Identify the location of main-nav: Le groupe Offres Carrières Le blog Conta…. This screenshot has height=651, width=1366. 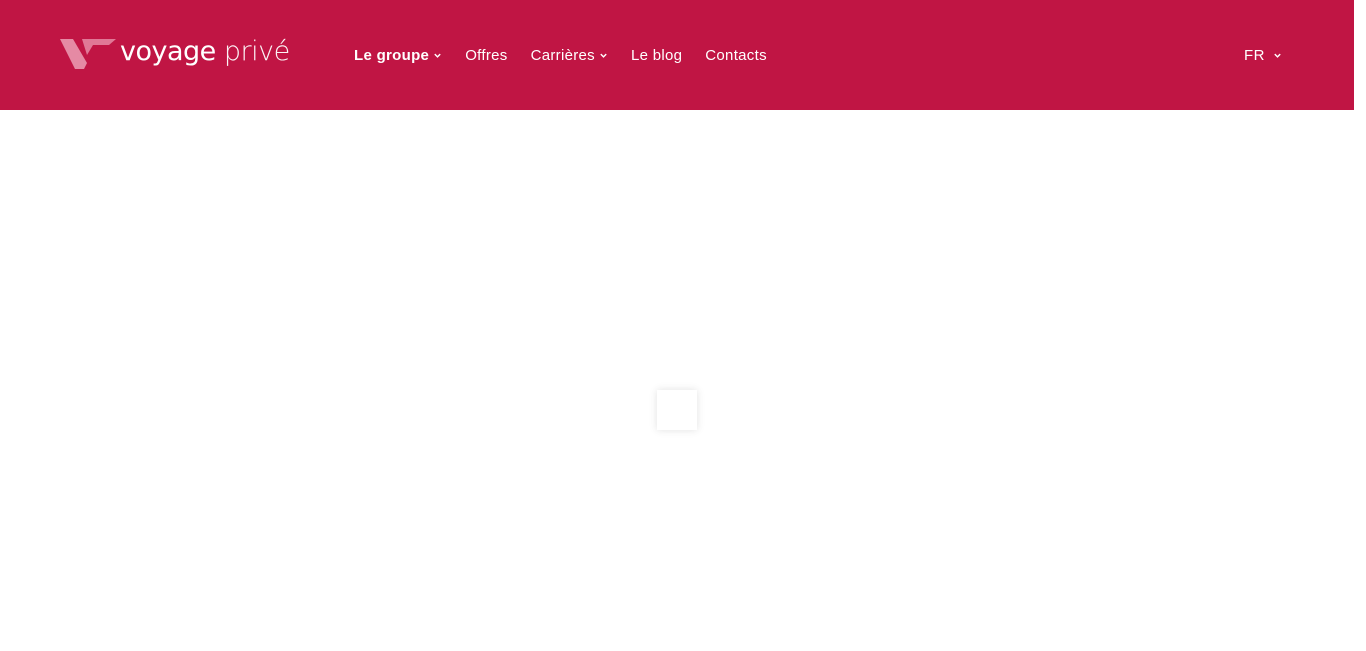
(572, 55).